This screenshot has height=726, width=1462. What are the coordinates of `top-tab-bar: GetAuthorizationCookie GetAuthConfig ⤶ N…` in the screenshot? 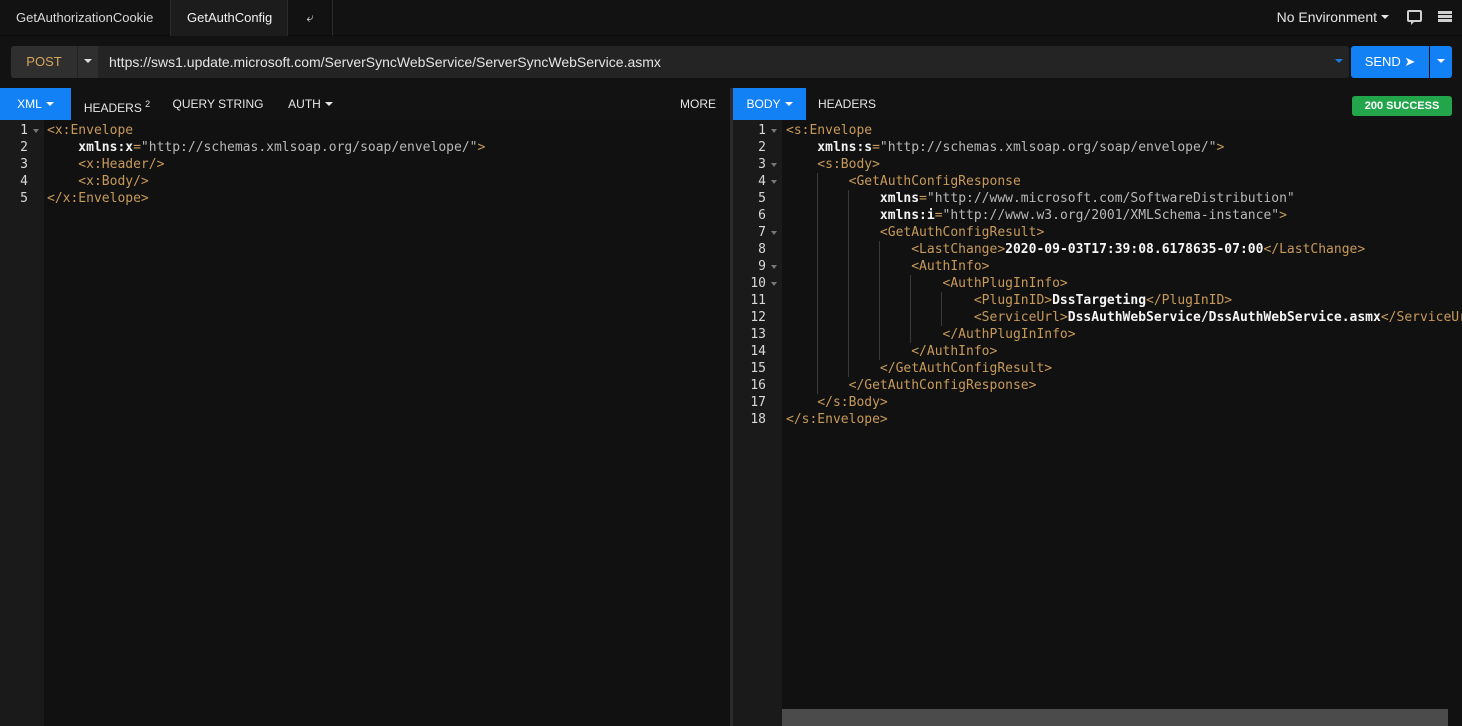 It's located at (731, 18).